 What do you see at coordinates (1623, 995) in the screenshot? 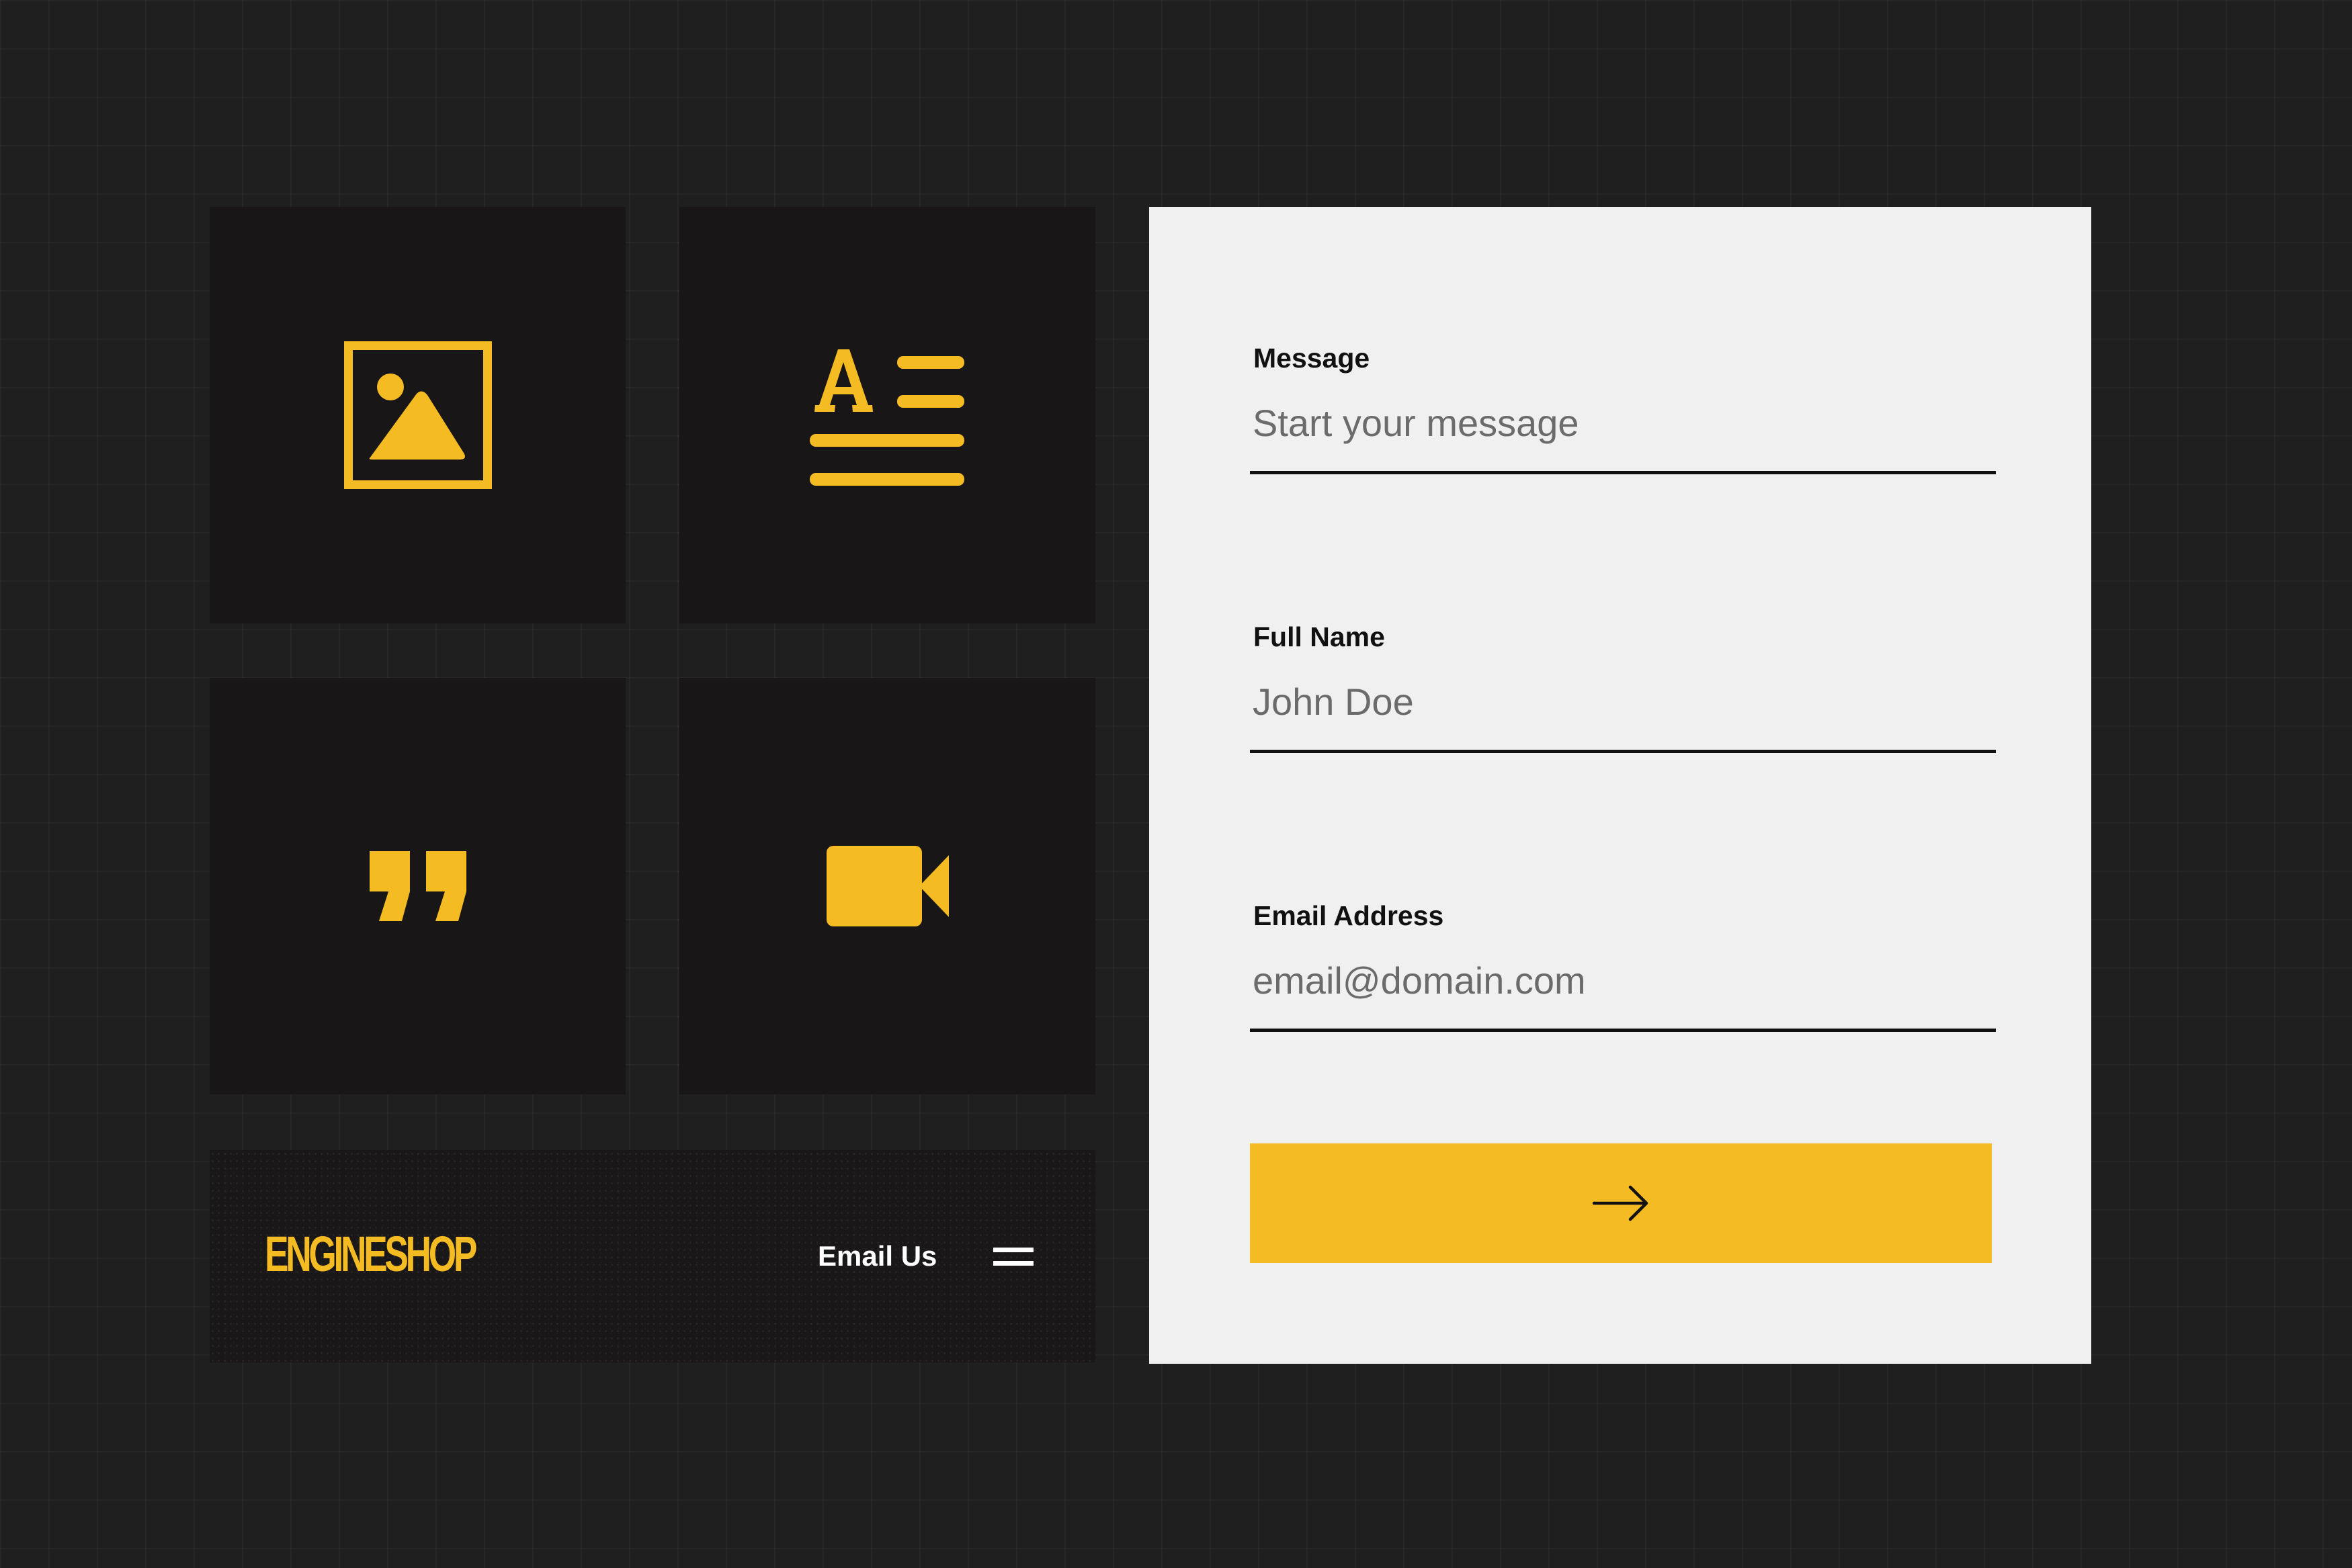
I see `email-input` at bounding box center [1623, 995].